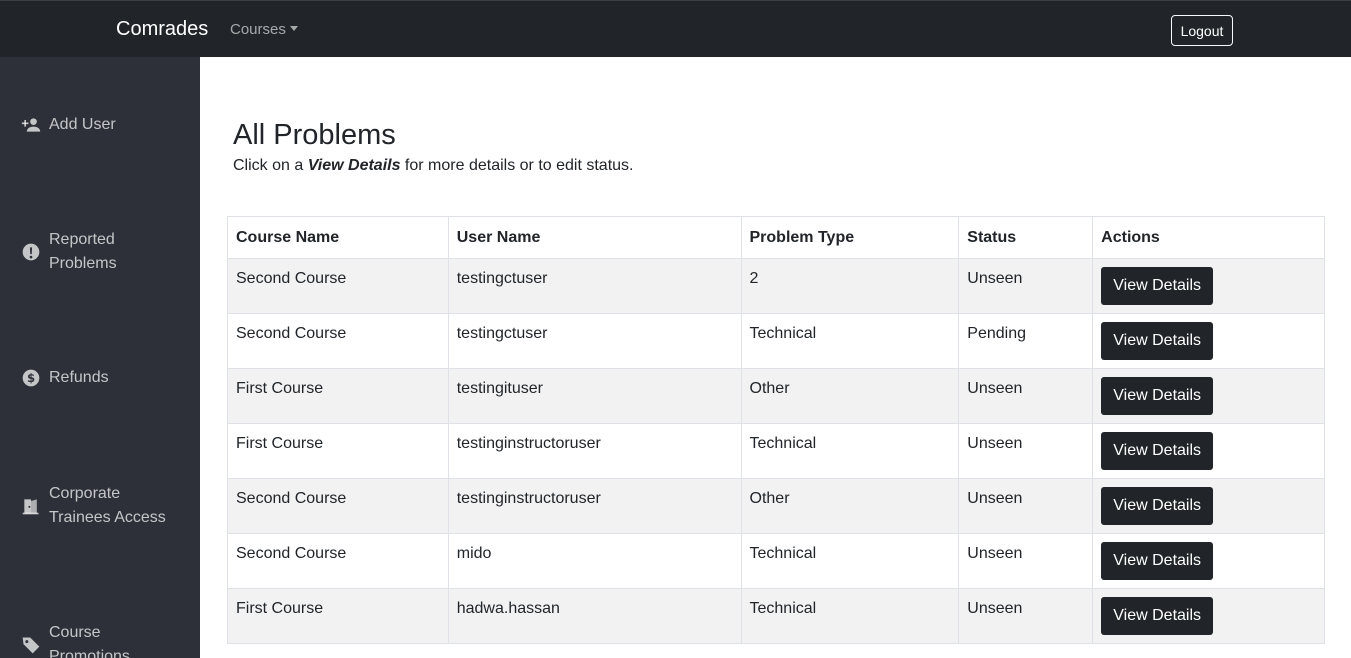 This screenshot has height=658, width=1351. I want to click on sidebar-item-corporate-trainees-access: Corporate Trainees Access, so click(105, 506).